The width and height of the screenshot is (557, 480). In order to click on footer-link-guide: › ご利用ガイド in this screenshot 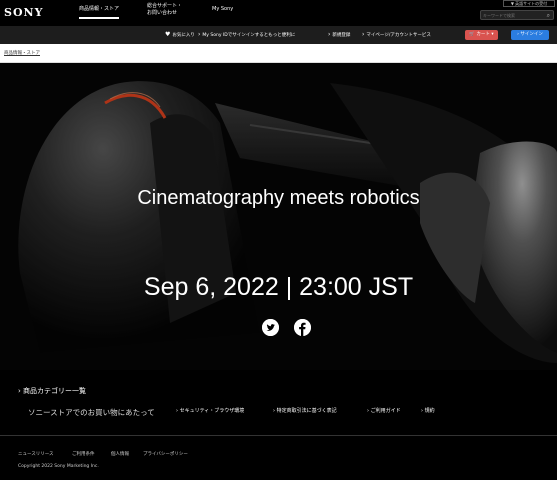, I will do `click(384, 410)`.